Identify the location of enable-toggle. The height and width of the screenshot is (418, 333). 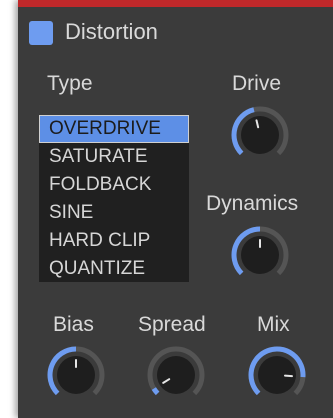
(41, 33).